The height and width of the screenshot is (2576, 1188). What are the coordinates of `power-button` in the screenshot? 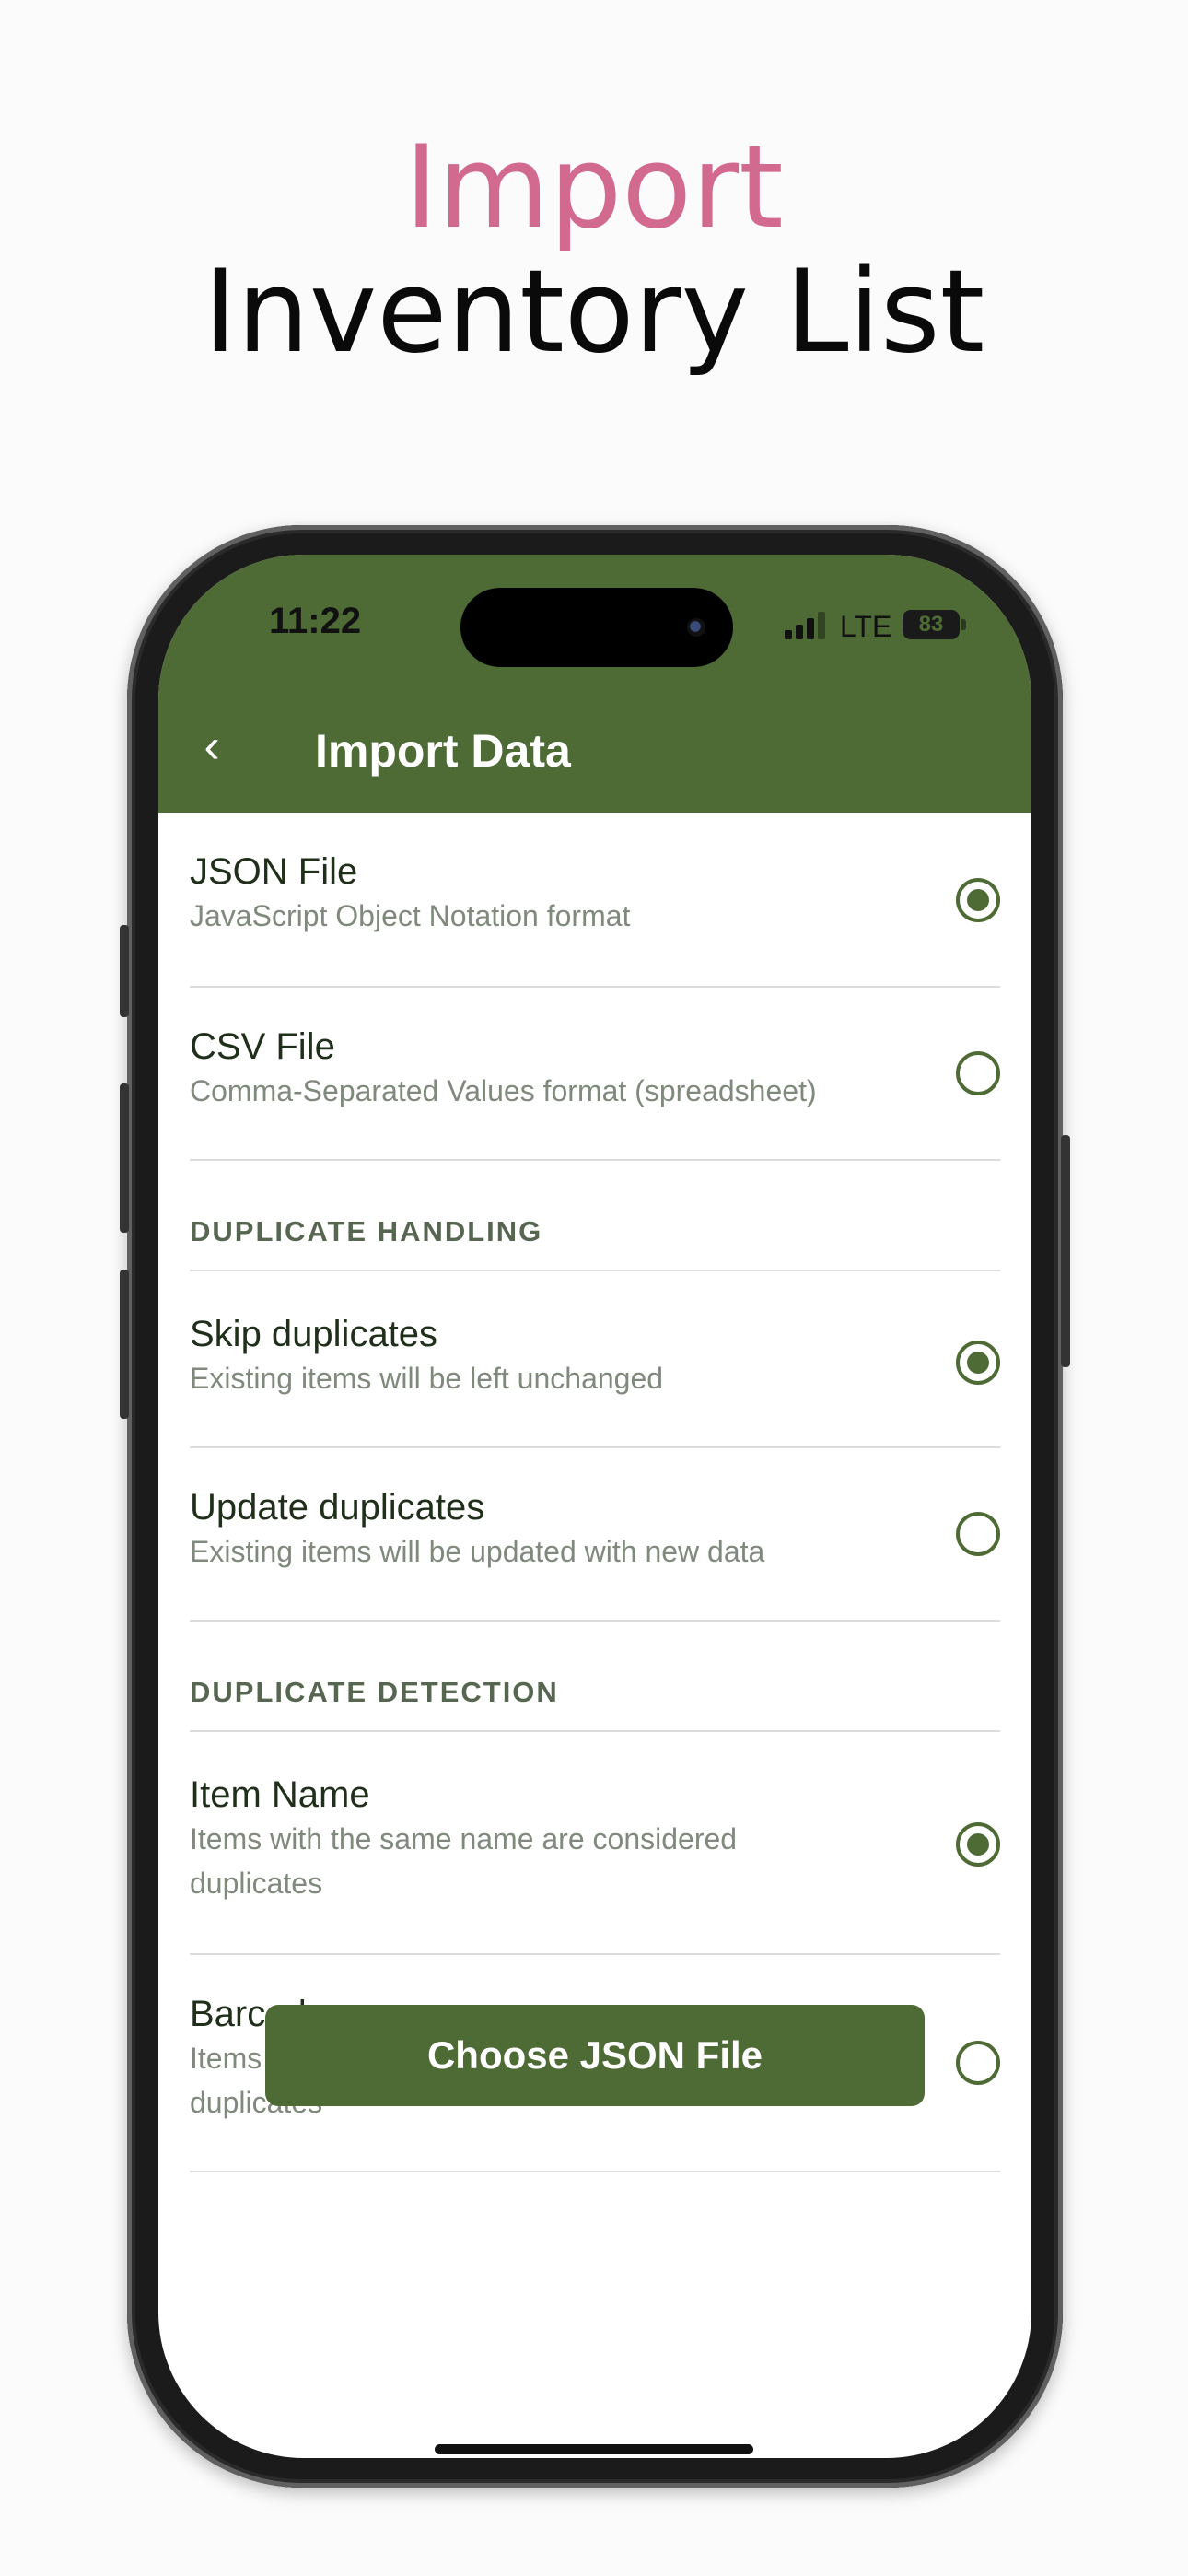 It's located at (1065, 1251).